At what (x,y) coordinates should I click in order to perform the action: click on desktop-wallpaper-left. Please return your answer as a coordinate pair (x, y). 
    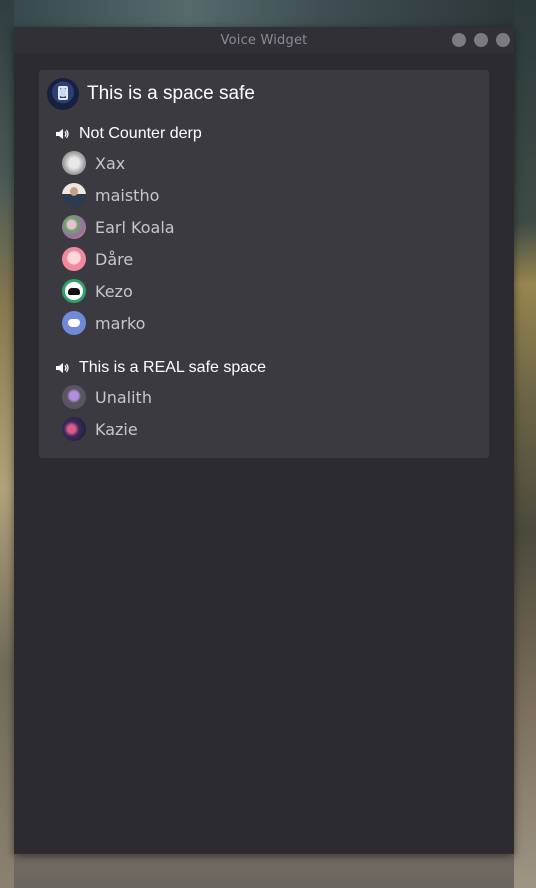
    Looking at the image, I should click on (7, 444).